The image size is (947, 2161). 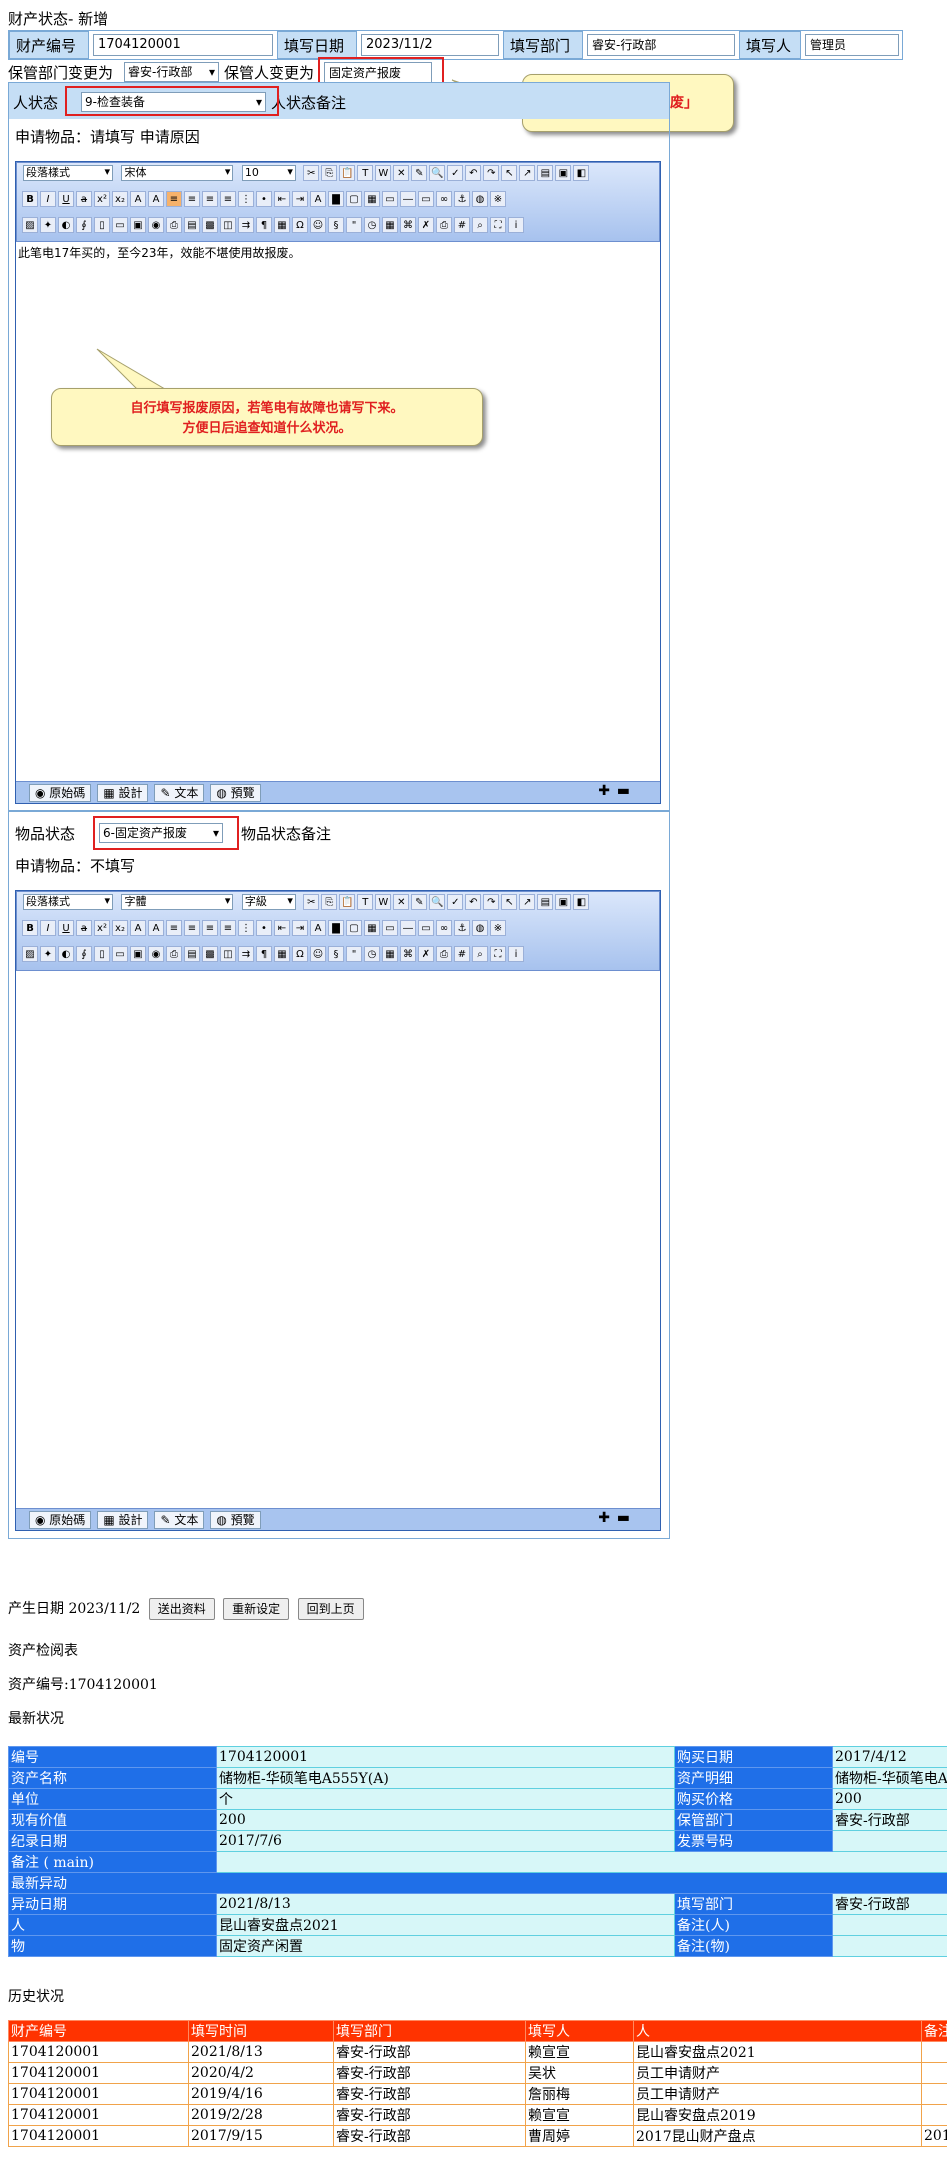 What do you see at coordinates (338, 252) in the screenshot?
I see `editor1-content: 此笔电17年买的，至今23年，效能不堪使用故报废。` at bounding box center [338, 252].